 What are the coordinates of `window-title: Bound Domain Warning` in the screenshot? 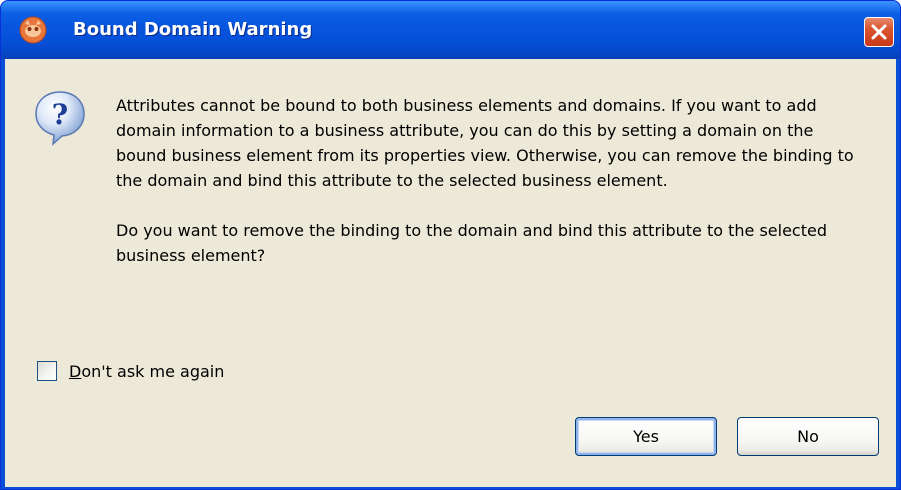 It's located at (193, 29).